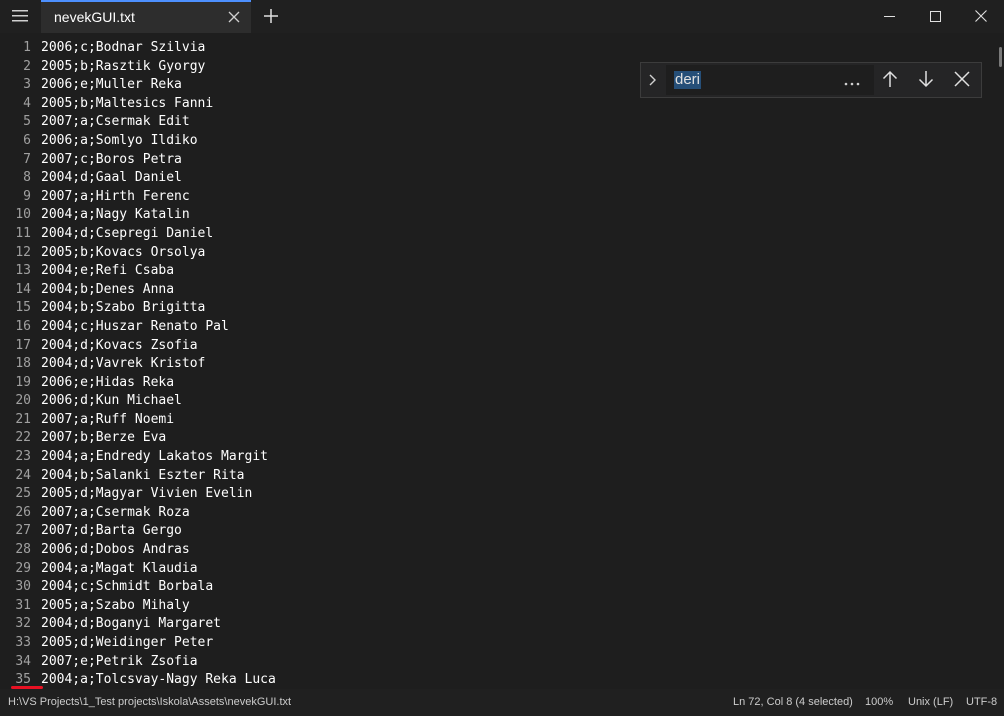 Image resolution: width=1004 pixels, height=716 pixels. I want to click on line-number: 34, so click(23, 661).